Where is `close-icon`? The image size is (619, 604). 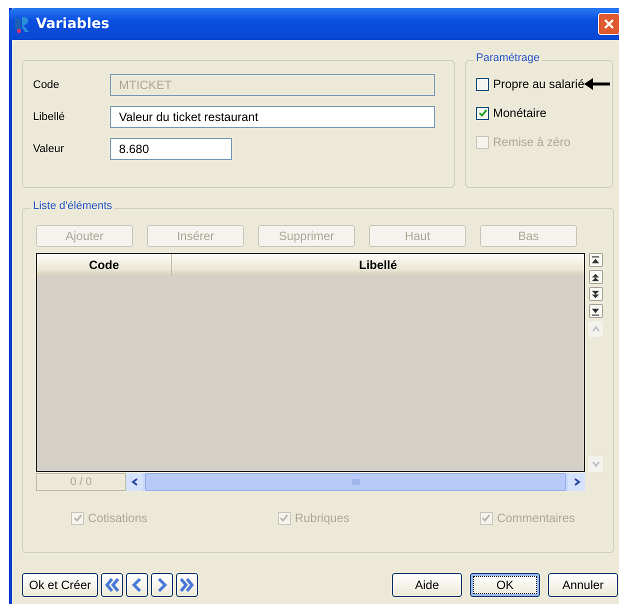
close-icon is located at coordinates (609, 24).